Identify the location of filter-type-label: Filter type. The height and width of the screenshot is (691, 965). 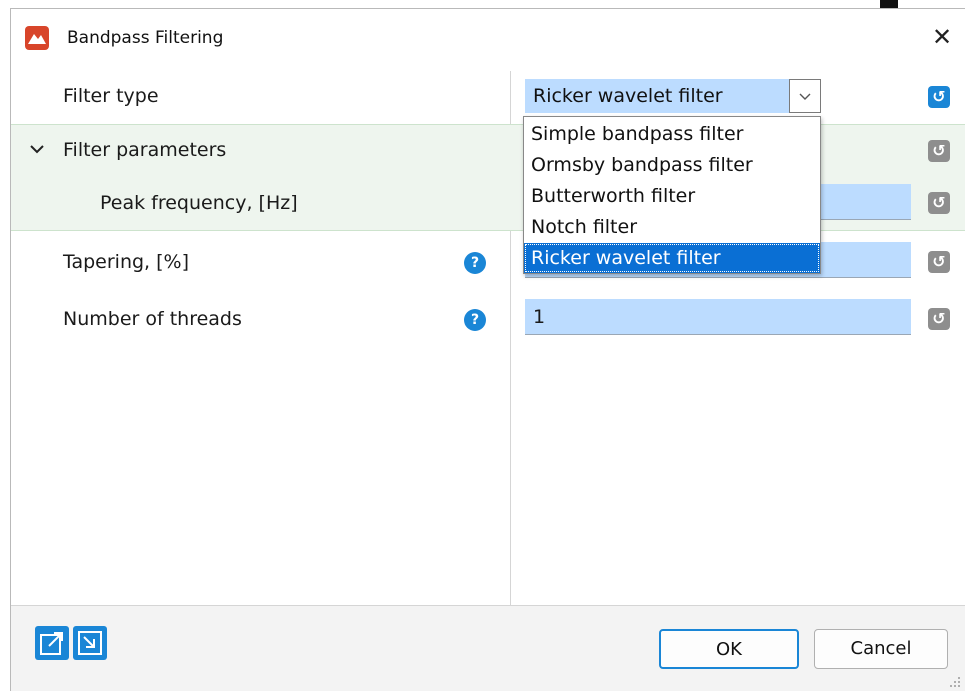
(111, 96).